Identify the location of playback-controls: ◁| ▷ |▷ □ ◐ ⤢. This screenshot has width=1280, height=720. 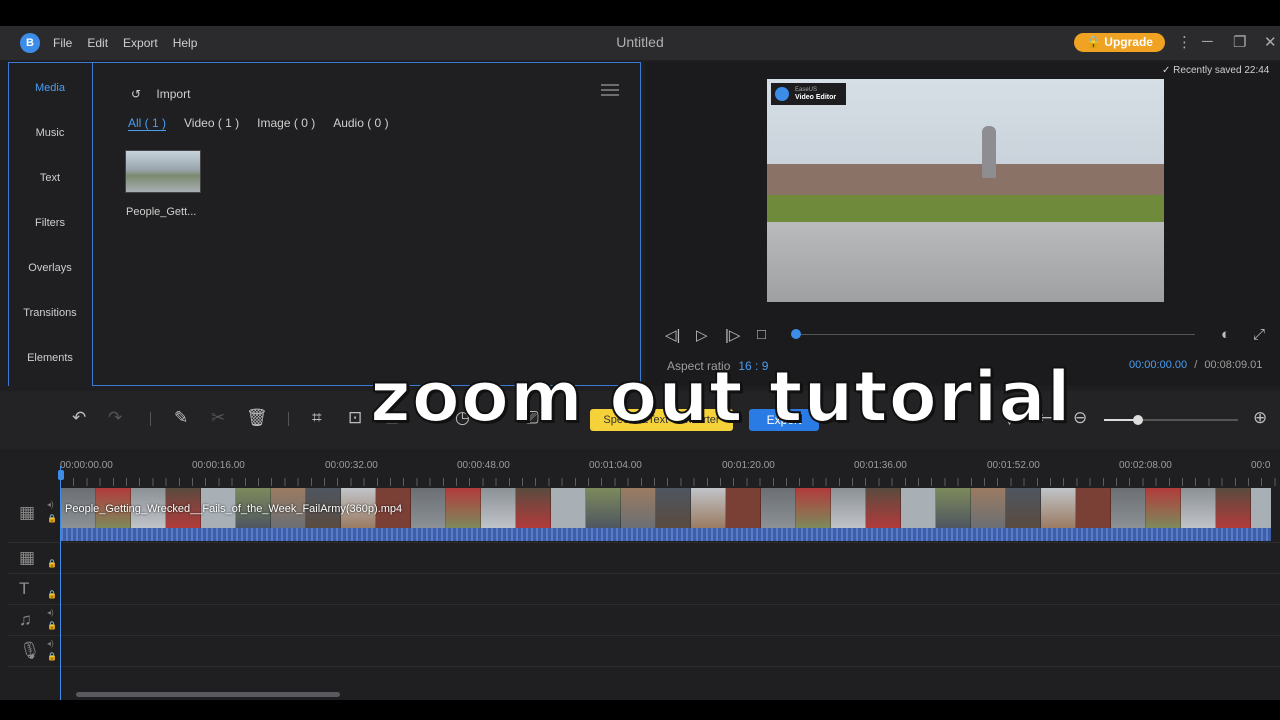
(970, 336).